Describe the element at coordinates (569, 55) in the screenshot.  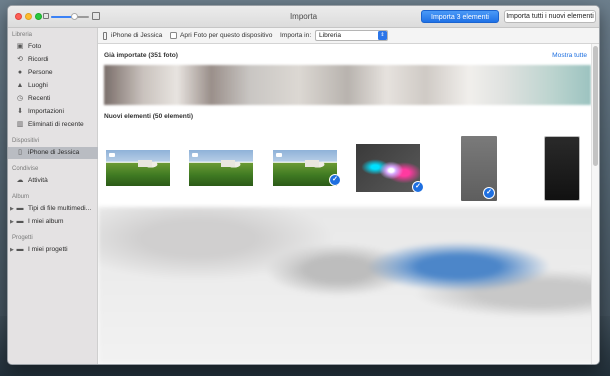
I see `show-all-link: Mostra tutte` at that location.